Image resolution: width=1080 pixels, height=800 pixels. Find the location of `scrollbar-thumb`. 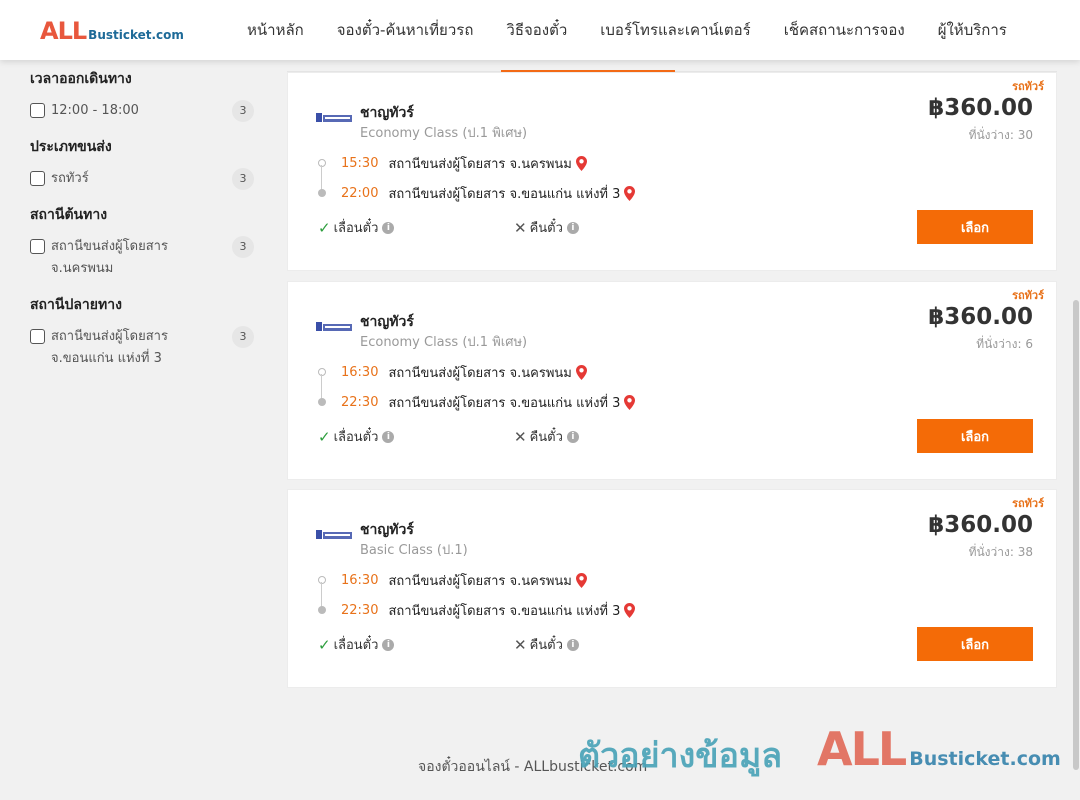

scrollbar-thumb is located at coordinates (1076, 535).